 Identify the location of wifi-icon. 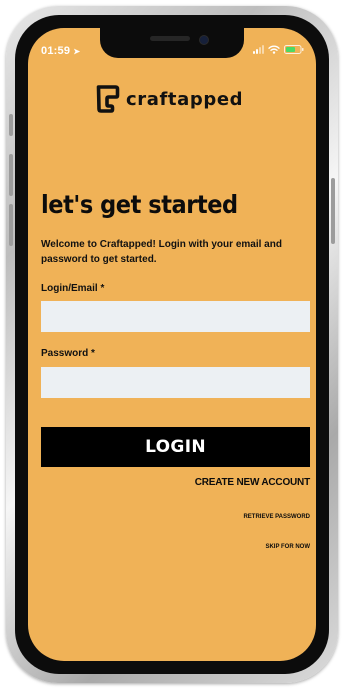
(274, 49).